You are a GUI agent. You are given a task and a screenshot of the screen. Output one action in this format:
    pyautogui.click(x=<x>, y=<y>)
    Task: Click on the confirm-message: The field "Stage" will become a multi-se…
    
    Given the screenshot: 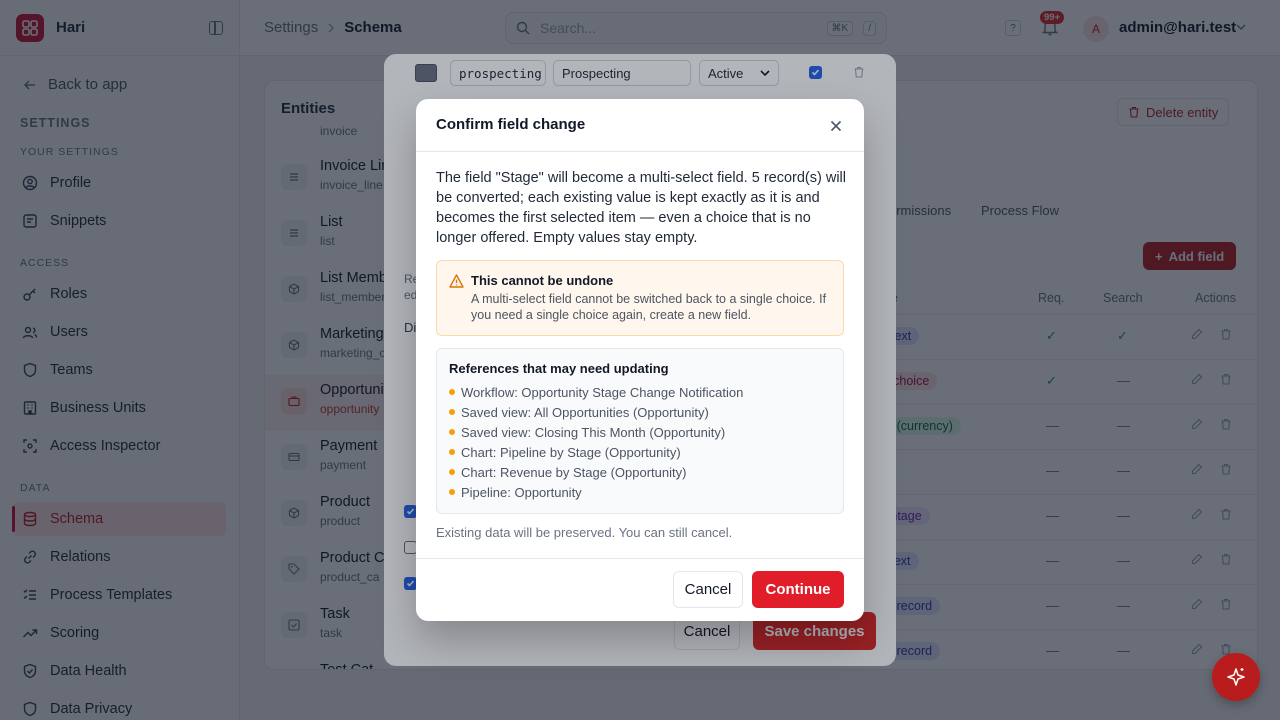 What is the action you would take?
    pyautogui.click(x=641, y=208)
    